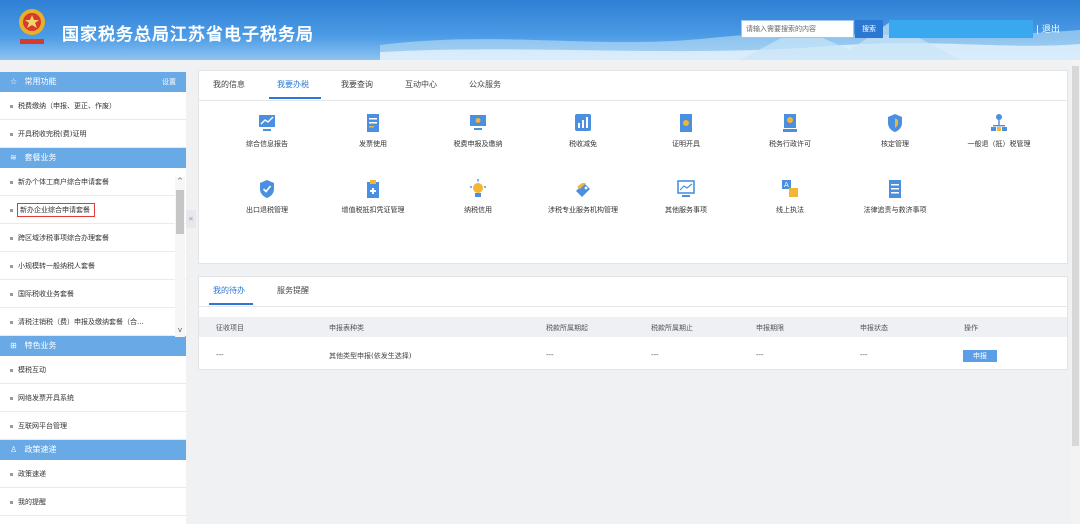 This screenshot has width=1080, height=524. I want to click on column-header: 征收项目, so click(230, 328).